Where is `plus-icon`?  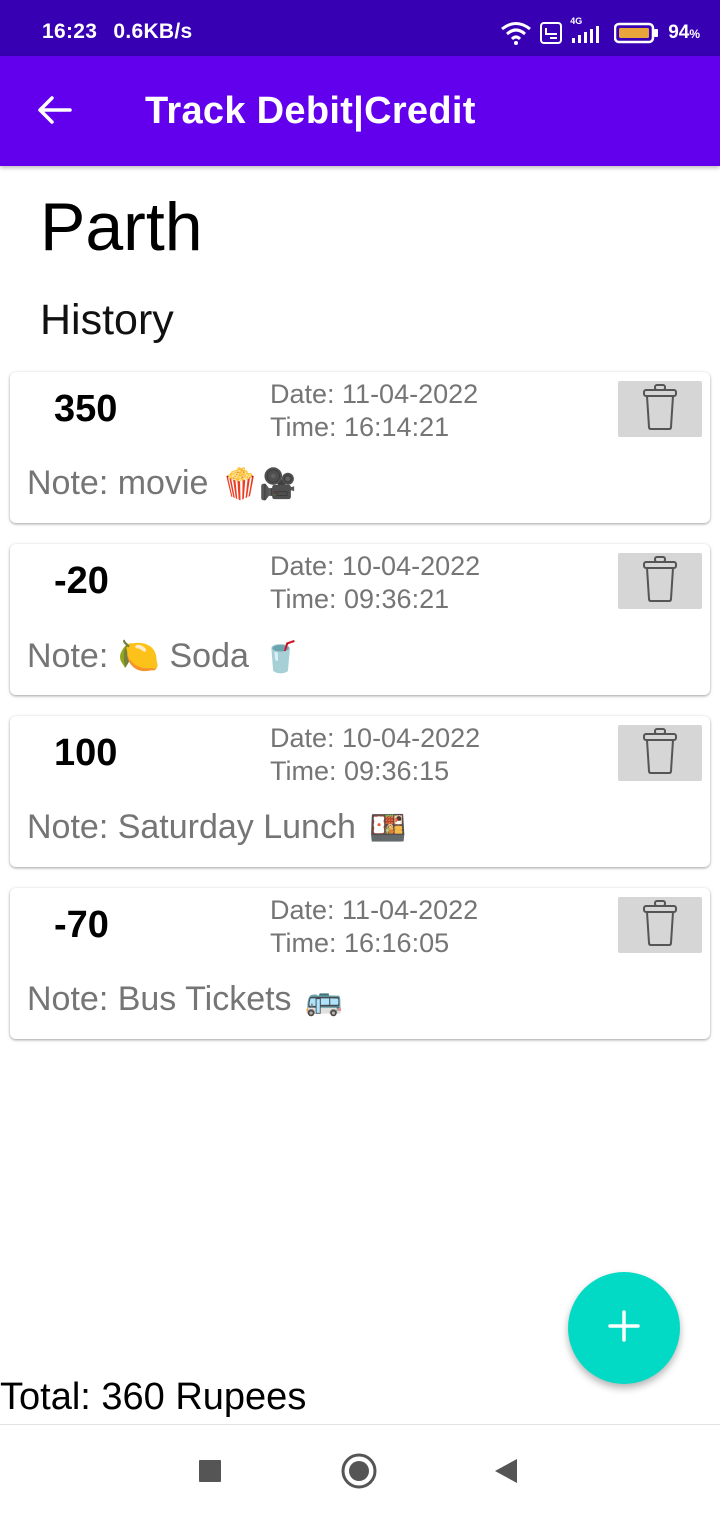
plus-icon is located at coordinates (624, 1328).